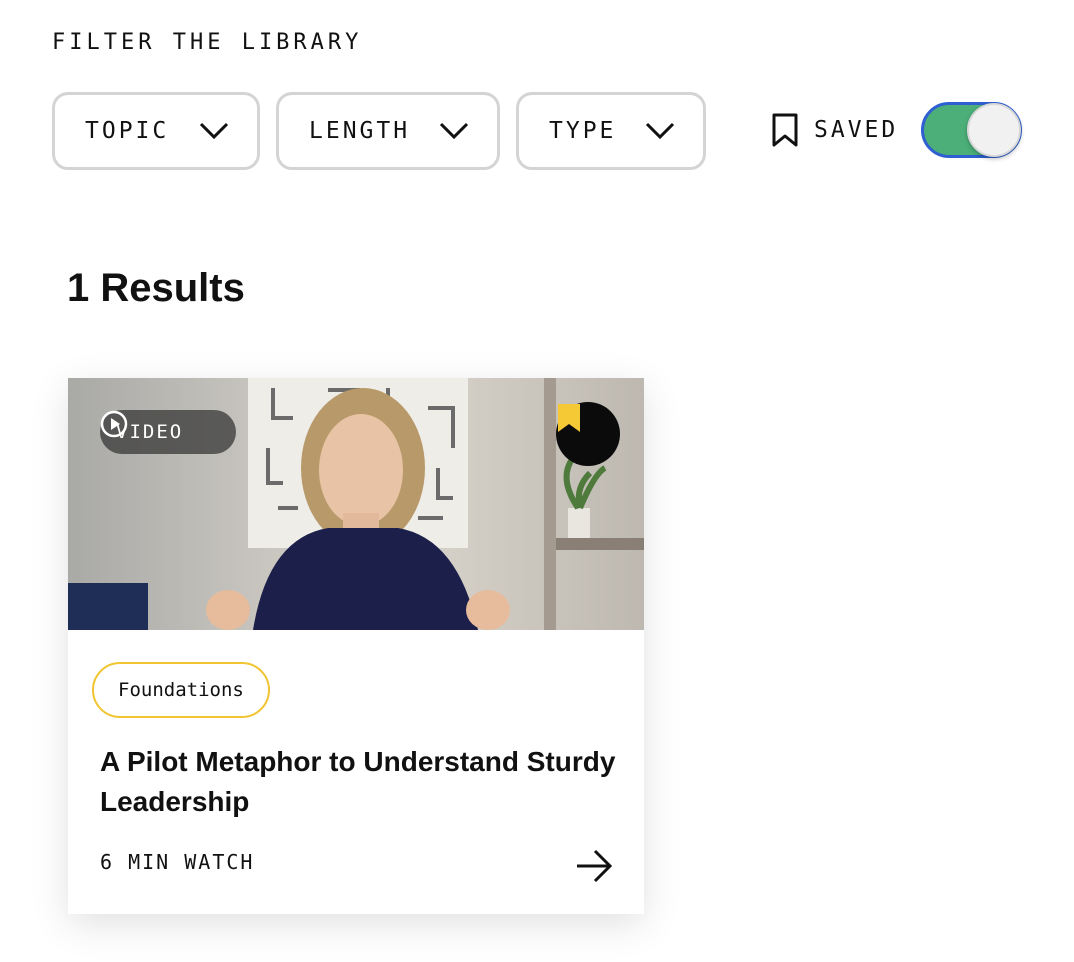 This screenshot has height=962, width=1074. Describe the element at coordinates (569, 418) in the screenshot. I see `bookmark-filled-icon` at that location.